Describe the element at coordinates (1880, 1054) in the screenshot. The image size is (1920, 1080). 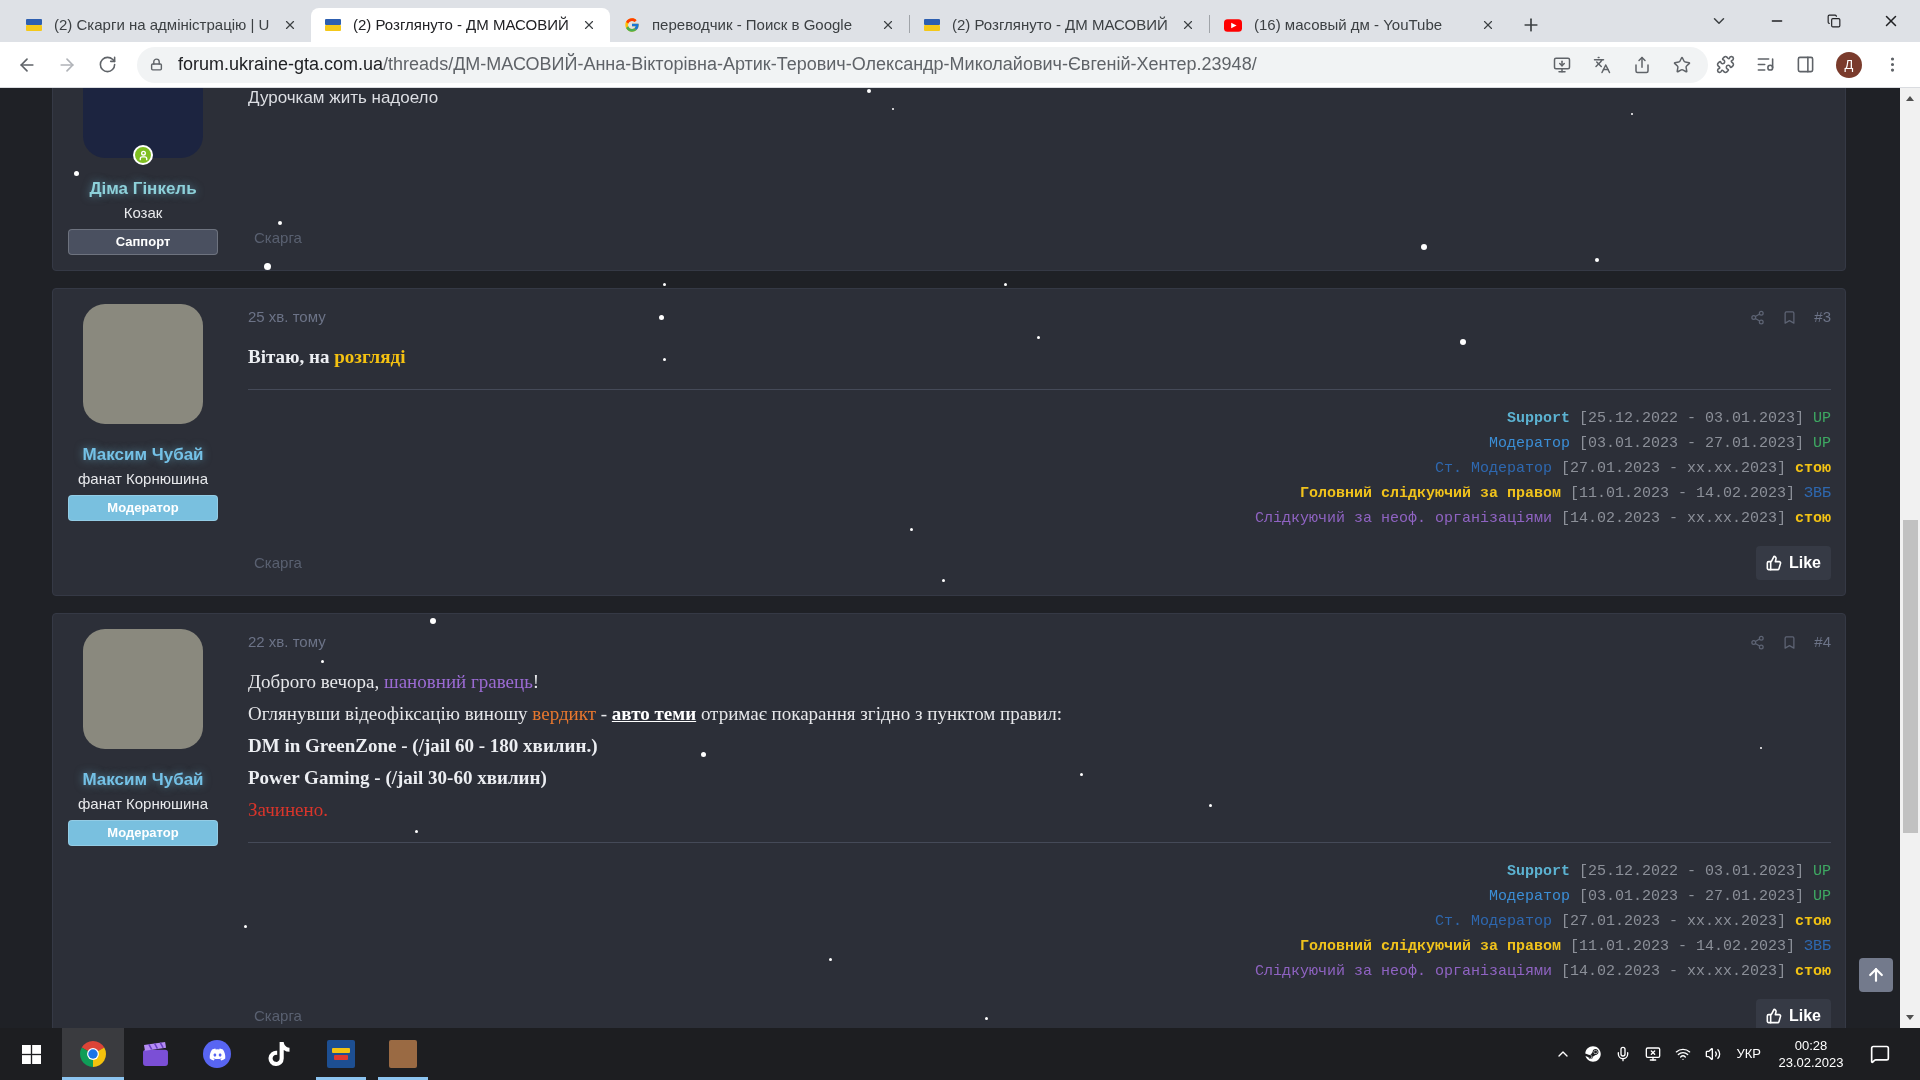
I see `notification-icon` at that location.